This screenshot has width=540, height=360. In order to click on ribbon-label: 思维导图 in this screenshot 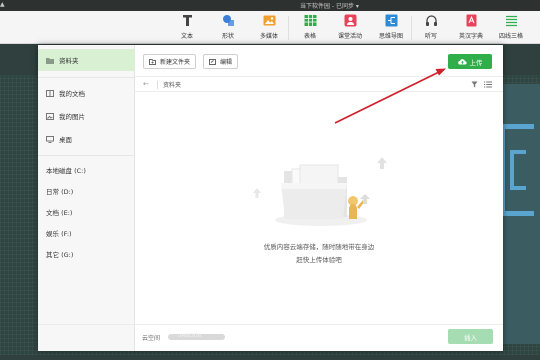, I will do `click(390, 36)`.